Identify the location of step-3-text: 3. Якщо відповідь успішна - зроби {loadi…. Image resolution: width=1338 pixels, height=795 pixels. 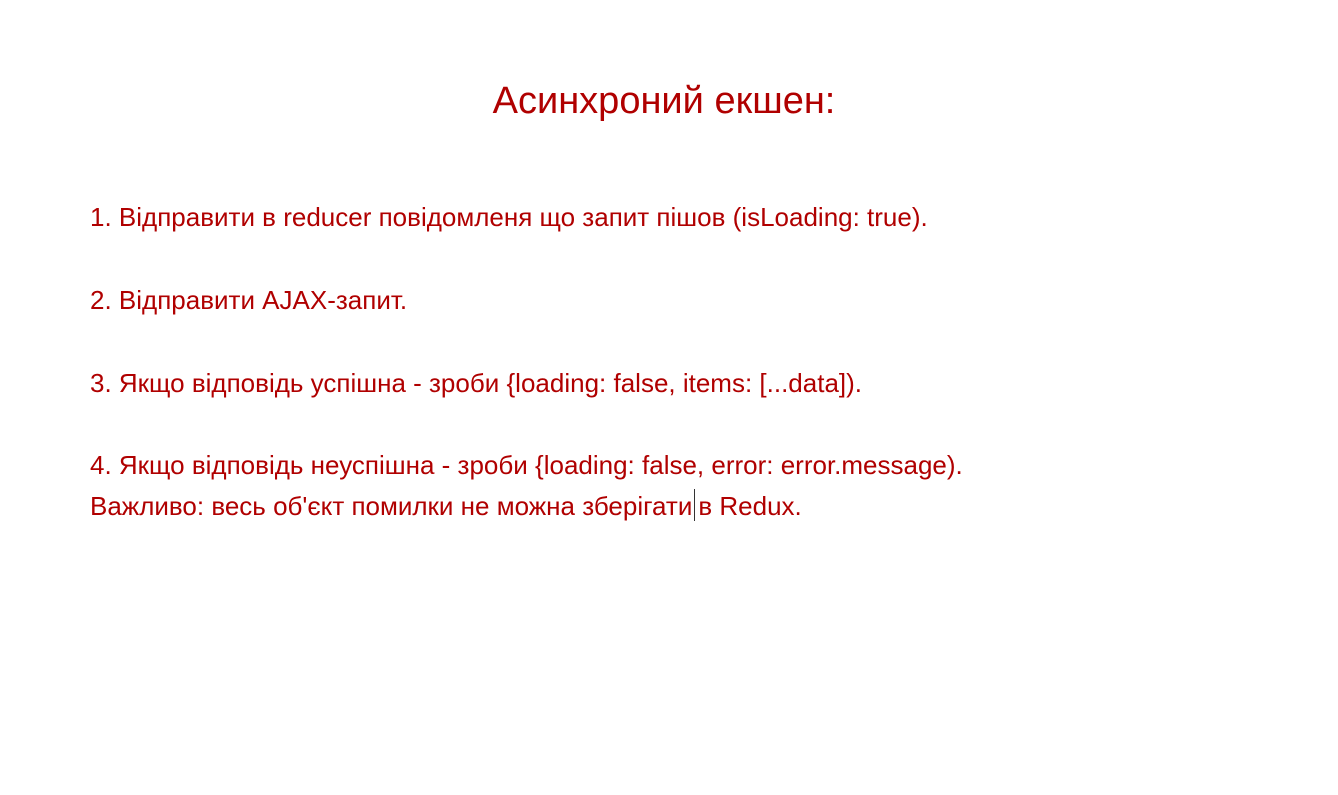
(476, 383).